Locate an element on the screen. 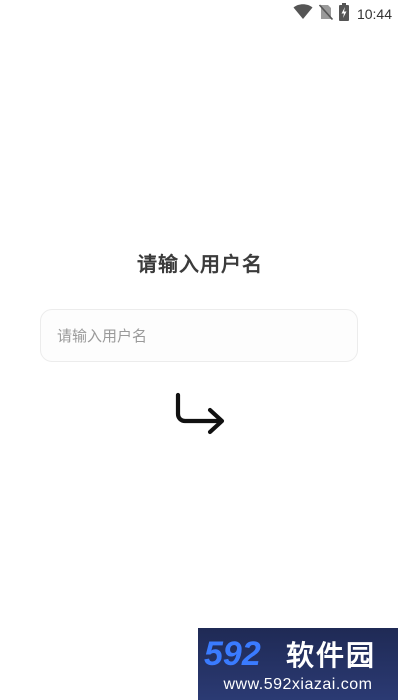 The image size is (400, 700). watermark-url: www.592xiazai.com is located at coordinates (298, 684).